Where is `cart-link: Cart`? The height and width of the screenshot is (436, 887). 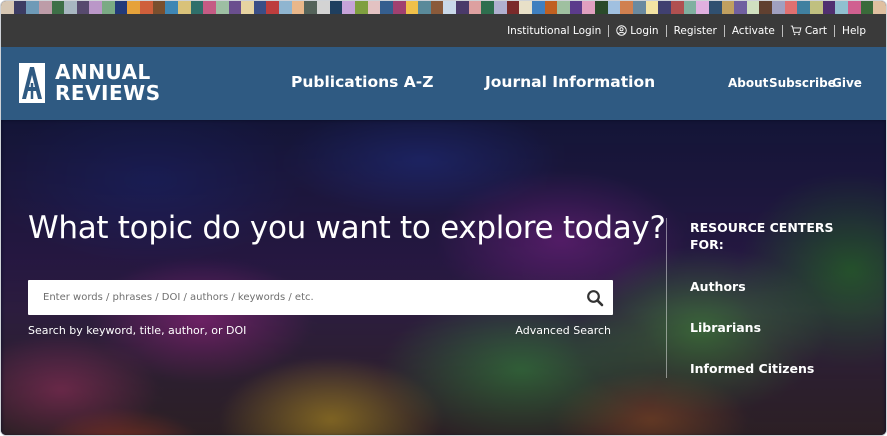 cart-link: Cart is located at coordinates (808, 31).